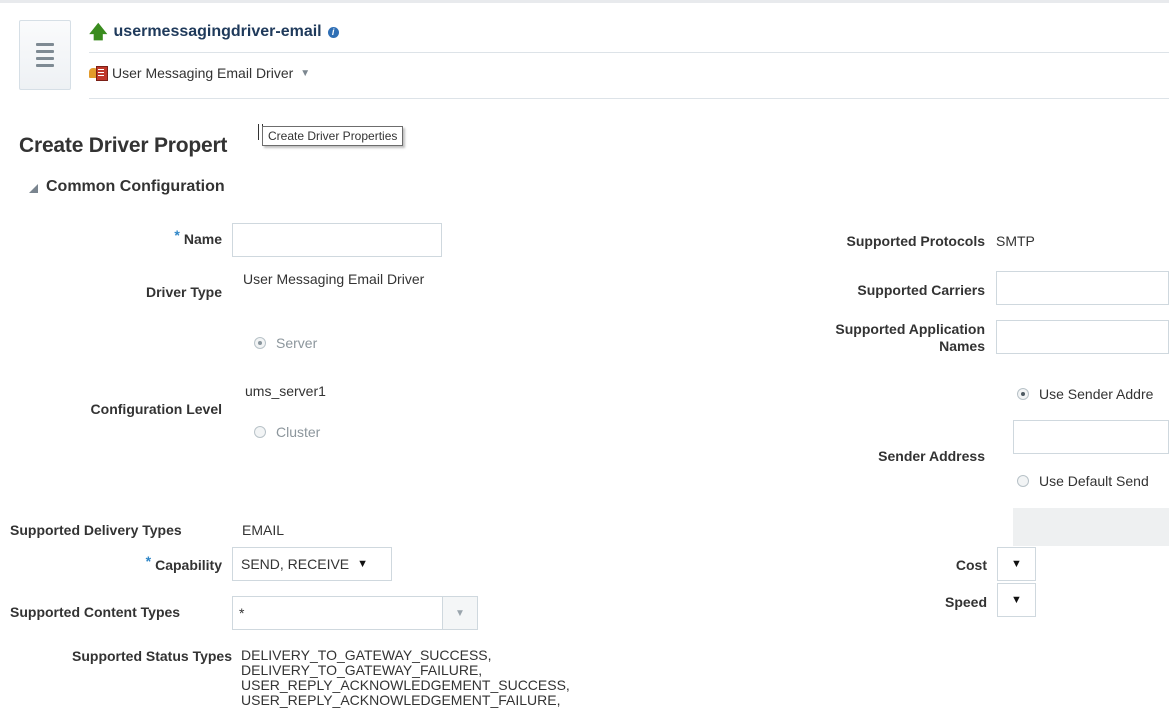  What do you see at coordinates (260, 343) in the screenshot?
I see `server-radio` at bounding box center [260, 343].